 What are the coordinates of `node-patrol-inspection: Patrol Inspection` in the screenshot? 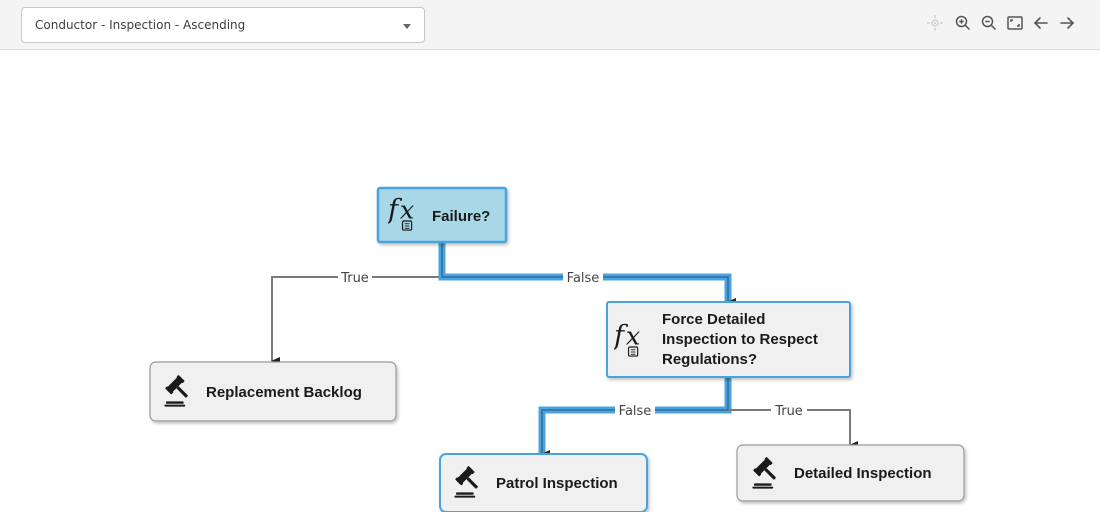 It's located at (543, 482).